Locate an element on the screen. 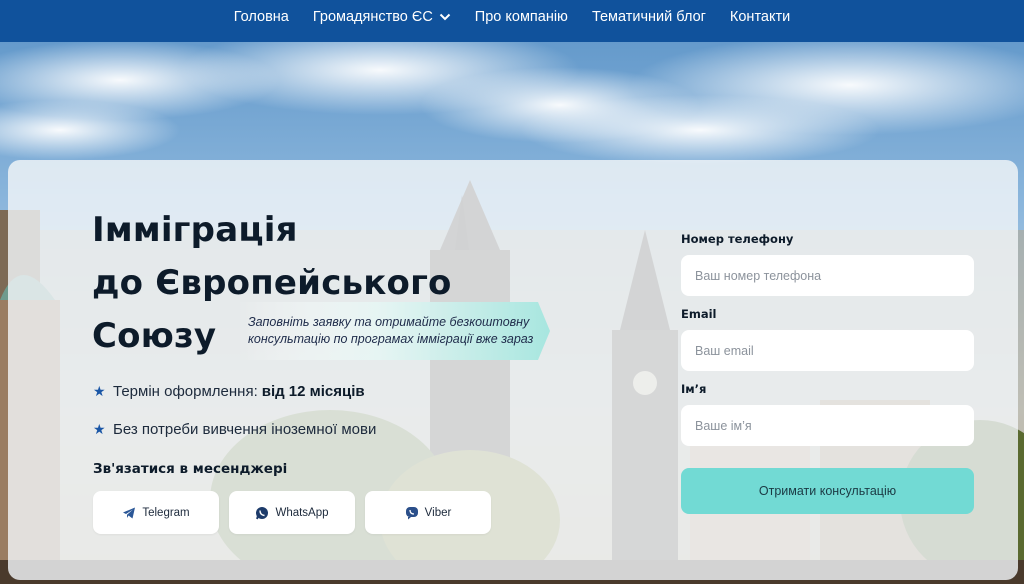  whatsapp-button: WhatsApp is located at coordinates (292, 512).